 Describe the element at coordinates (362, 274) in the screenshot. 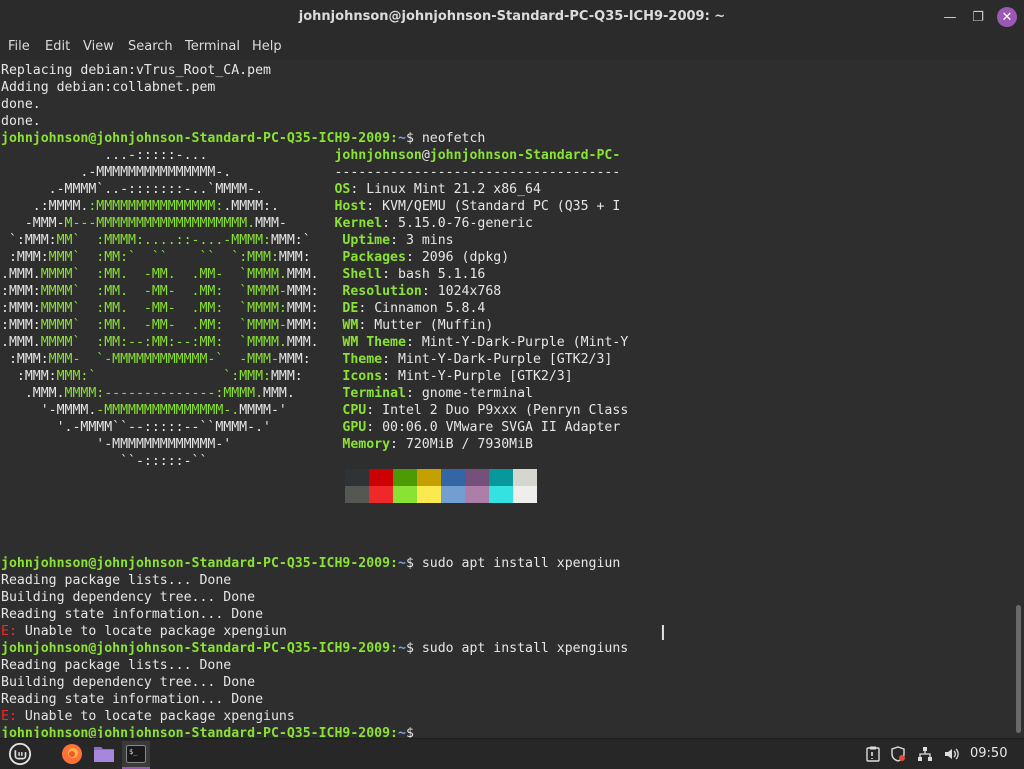

I see `terminal-text: Shell` at that location.